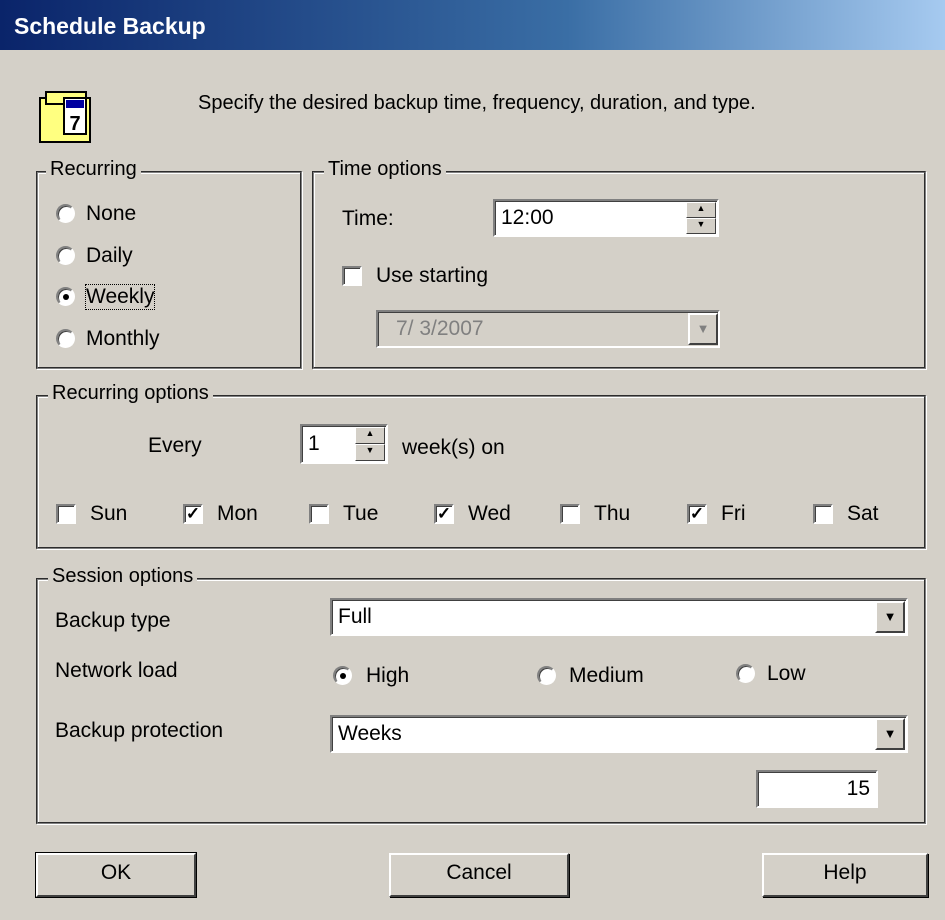  Describe the element at coordinates (111, 213) in the screenshot. I see `radio-none-label: None` at that location.